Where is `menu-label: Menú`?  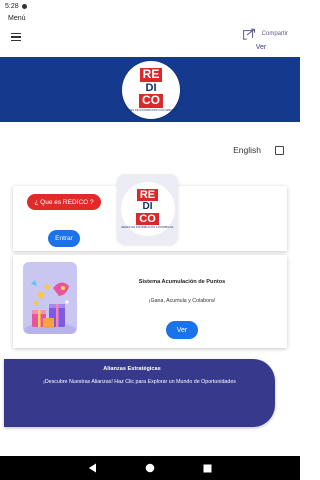
menu-label: Menú is located at coordinates (17, 18).